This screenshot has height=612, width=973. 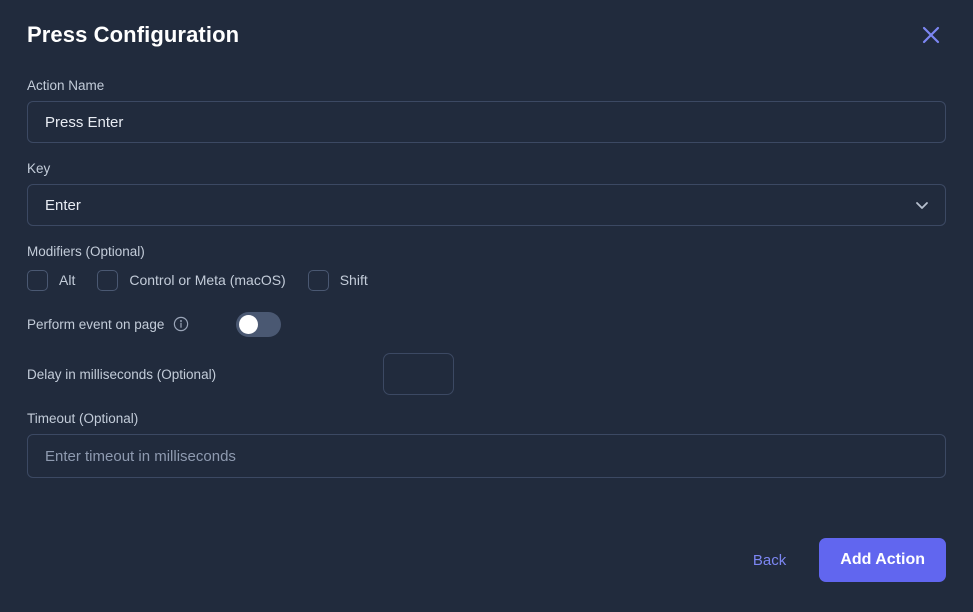 I want to click on dialog-footer: Back Add Action, so click(x=486, y=573).